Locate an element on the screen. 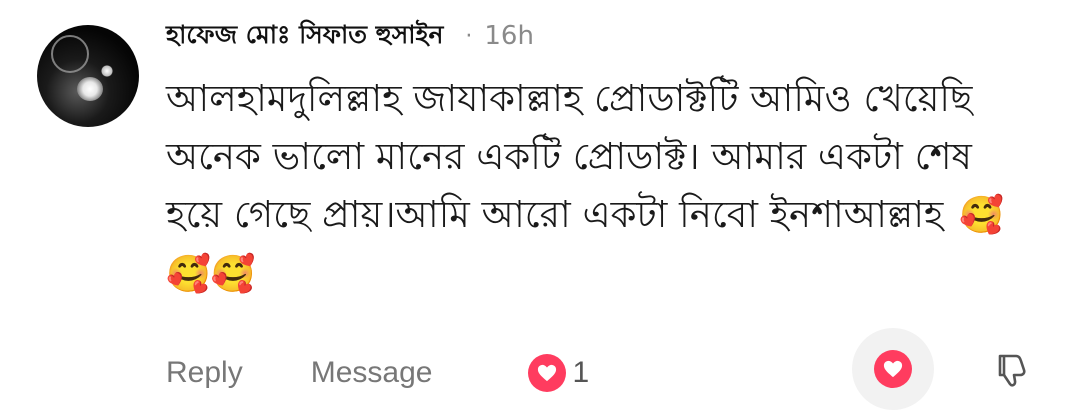  comment-header: হাফেজ মোঃ সিফাত হুসাইন · 16h is located at coordinates (350, 36).